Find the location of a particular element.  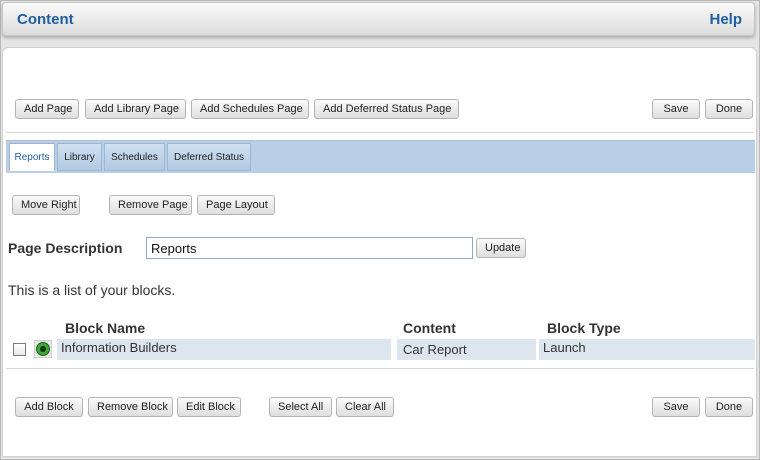

save-button-top: Save is located at coordinates (676, 109).